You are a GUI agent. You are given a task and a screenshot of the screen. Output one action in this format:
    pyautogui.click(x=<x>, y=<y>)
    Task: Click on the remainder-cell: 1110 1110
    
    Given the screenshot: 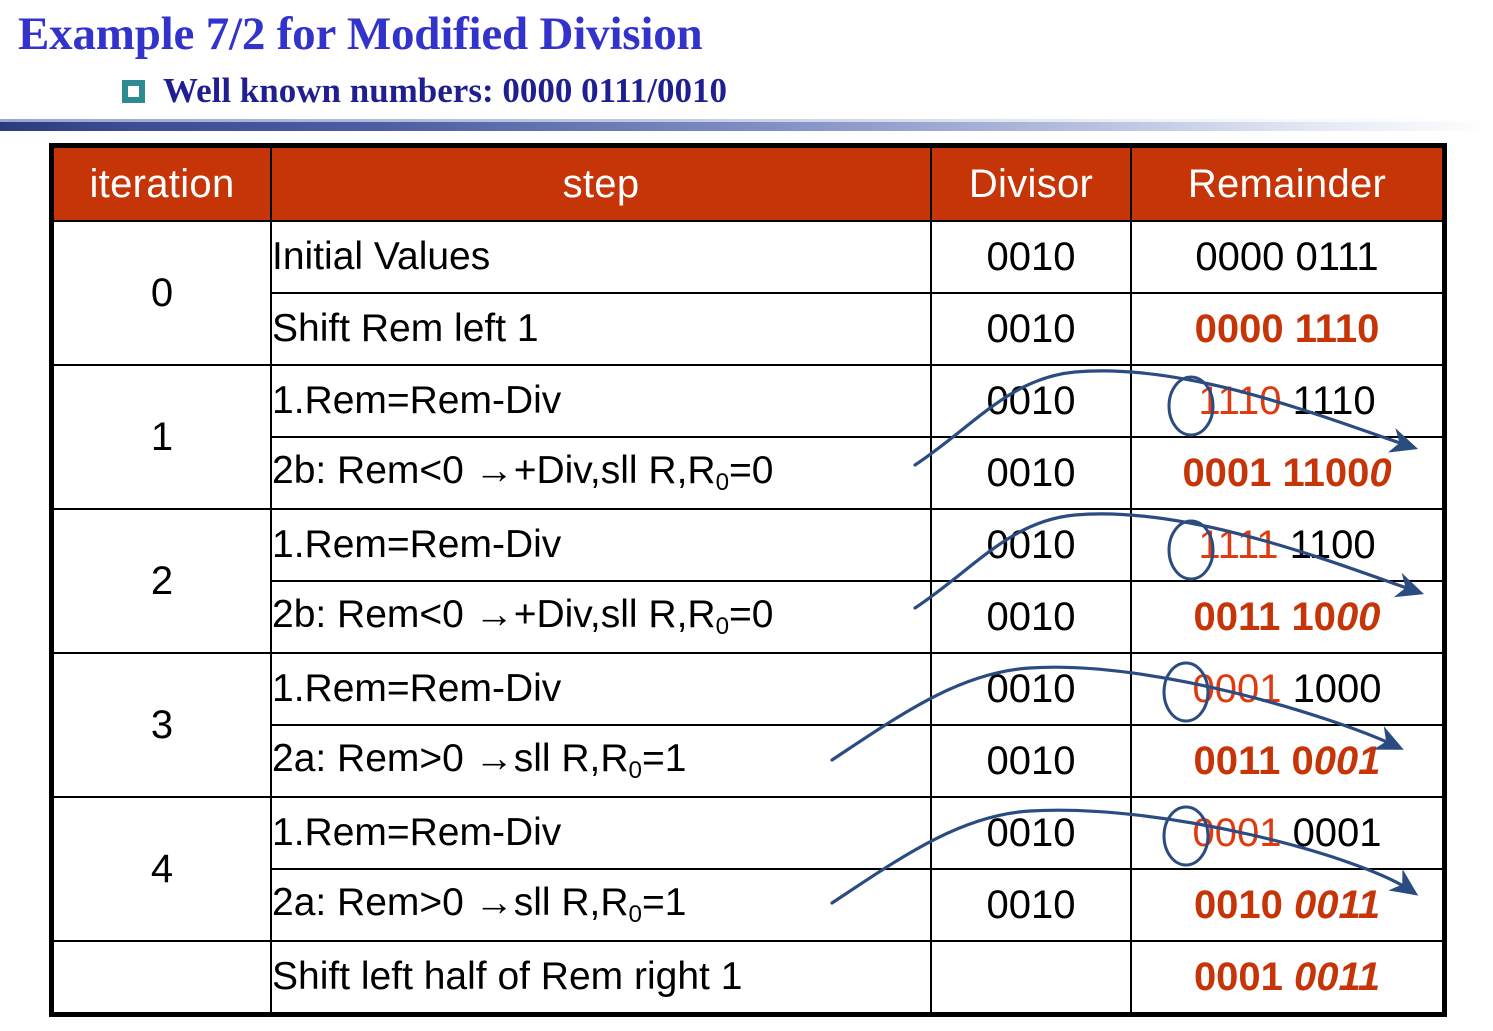 What is the action you would take?
    pyautogui.click(x=1287, y=401)
    